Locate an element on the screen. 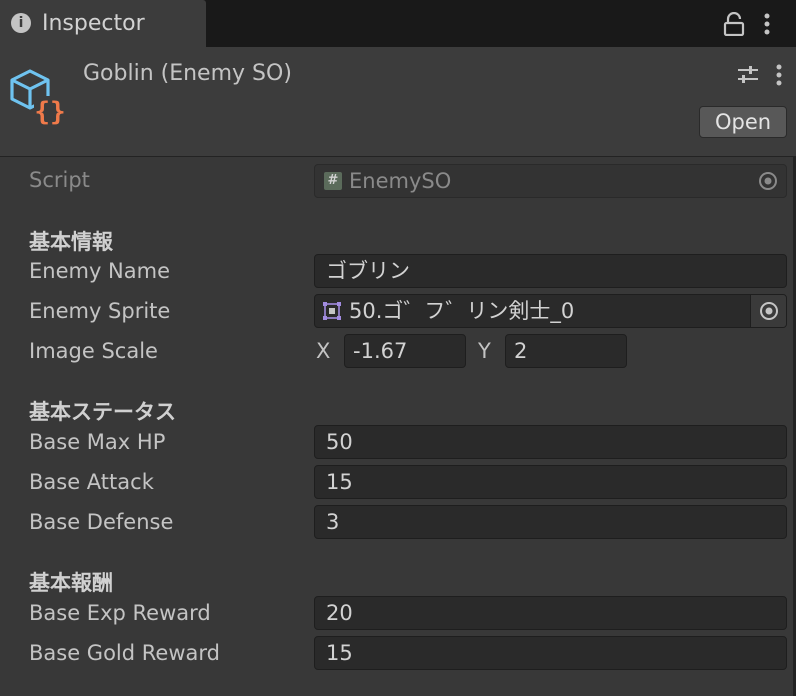 This screenshot has width=796, height=696. tab-bar: i Inspector is located at coordinates (398, 23).